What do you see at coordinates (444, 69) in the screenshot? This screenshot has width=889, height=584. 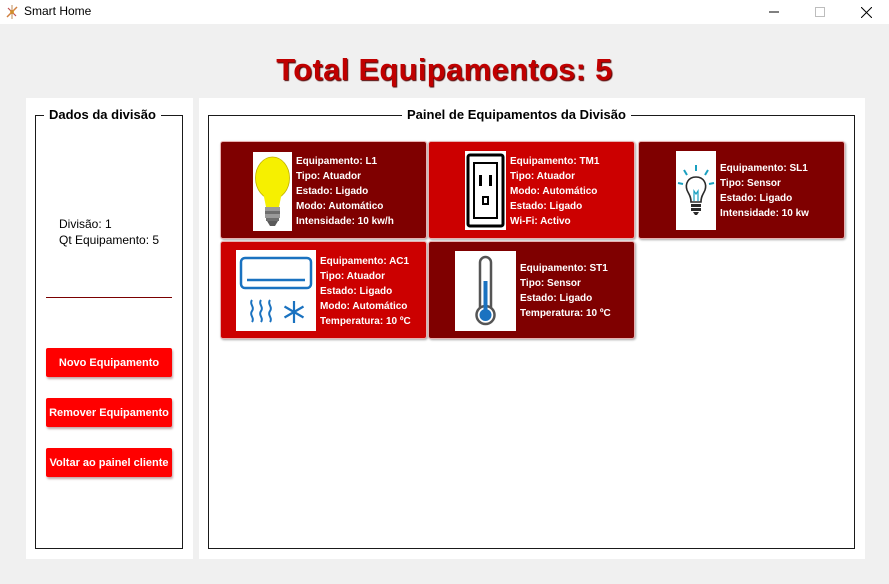 I see `total-equipment-title: Total Equipamentos: 5` at bounding box center [444, 69].